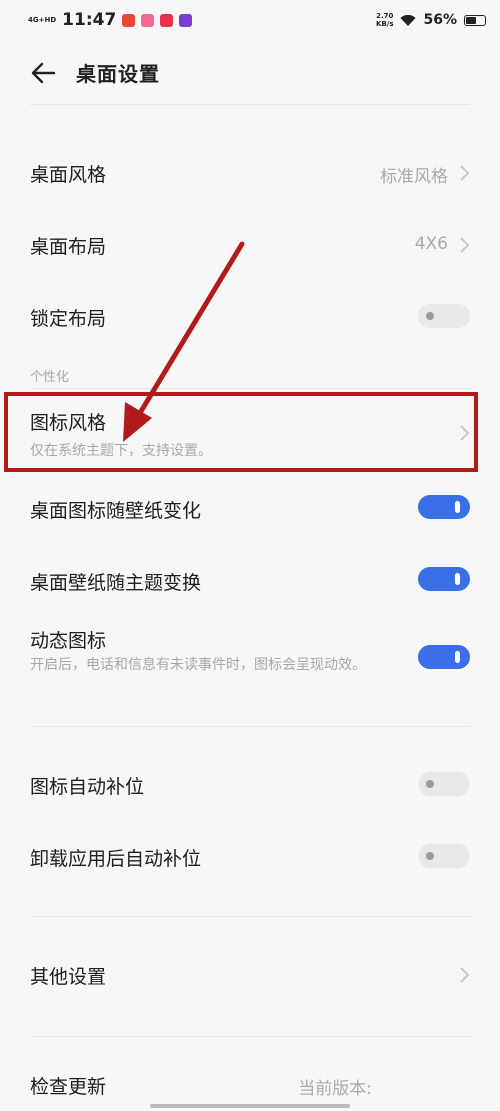  Describe the element at coordinates (444, 579) in the screenshot. I see `wallpaper-follow-theme-toggle` at that location.